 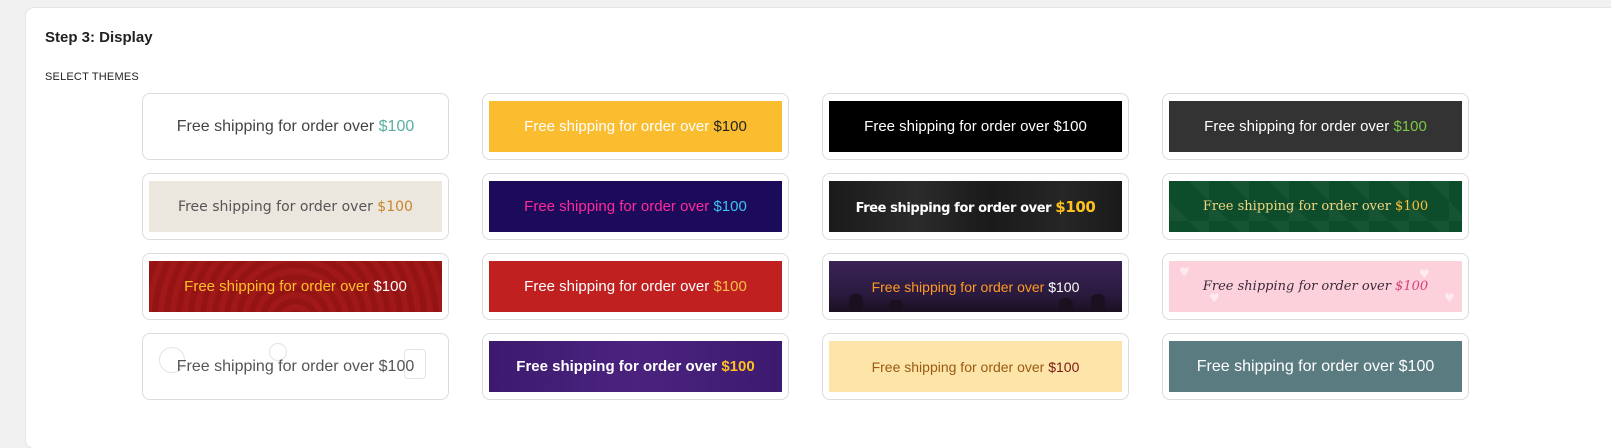 I want to click on theme-card-16: Free shipping for order over $100, so click(x=1315, y=366).